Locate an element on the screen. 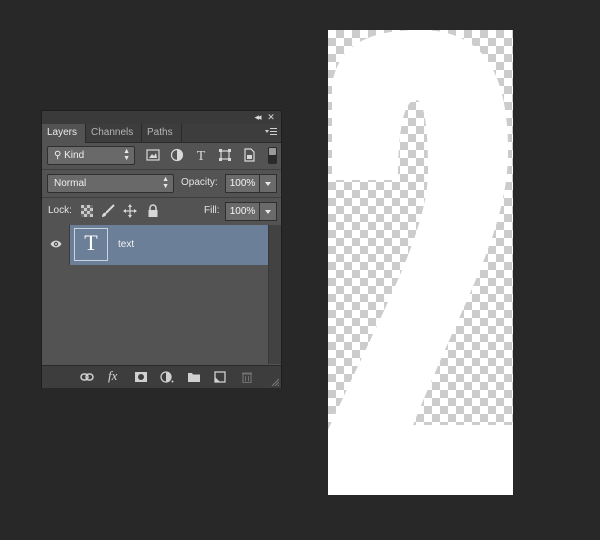  fill-dropdown-button is located at coordinates (268, 211).